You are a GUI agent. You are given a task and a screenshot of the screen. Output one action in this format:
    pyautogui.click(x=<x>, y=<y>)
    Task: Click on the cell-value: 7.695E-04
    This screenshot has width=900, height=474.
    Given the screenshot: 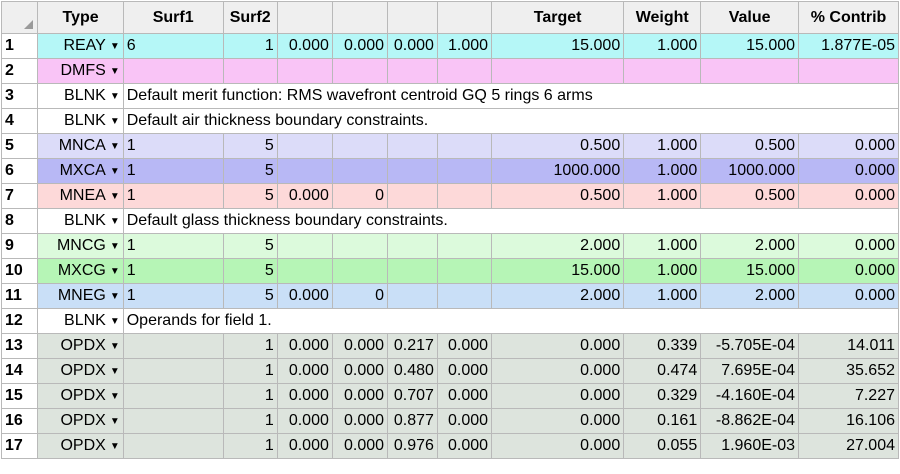 What is the action you would take?
    pyautogui.click(x=750, y=371)
    